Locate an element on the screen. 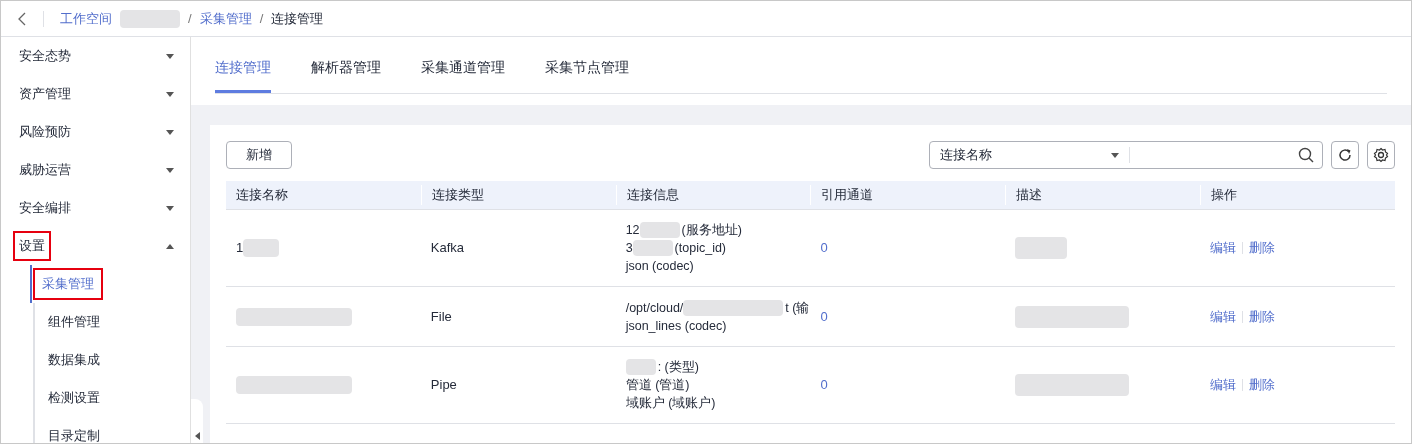 Image resolution: width=1412 pixels, height=444 pixels. search-field: 连接名称 is located at coordinates (1126, 155).